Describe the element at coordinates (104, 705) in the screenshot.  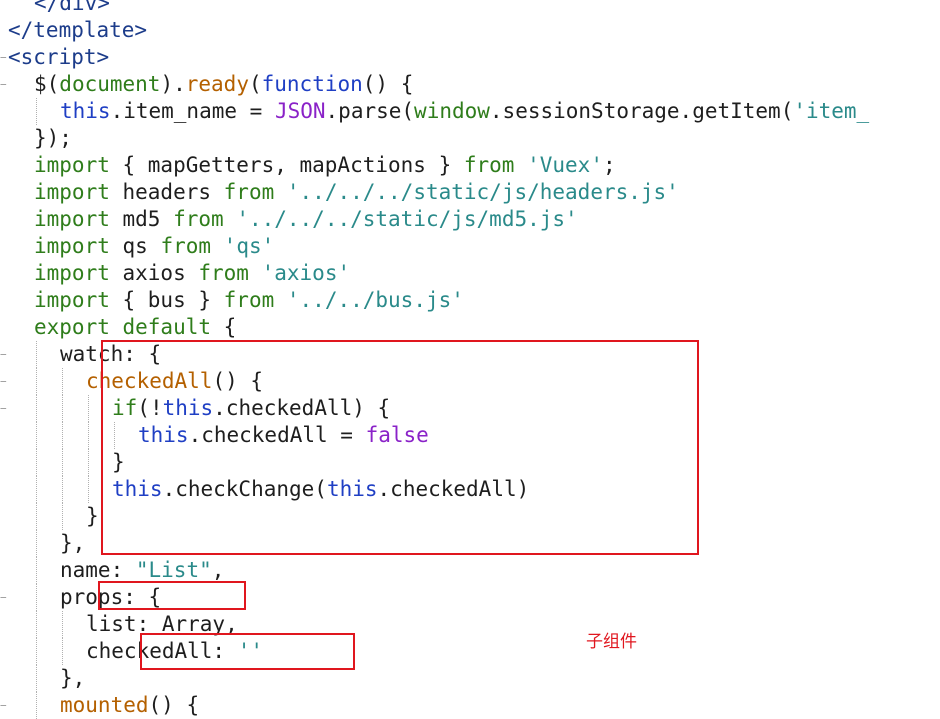
I see `code-token: mounted` at that location.